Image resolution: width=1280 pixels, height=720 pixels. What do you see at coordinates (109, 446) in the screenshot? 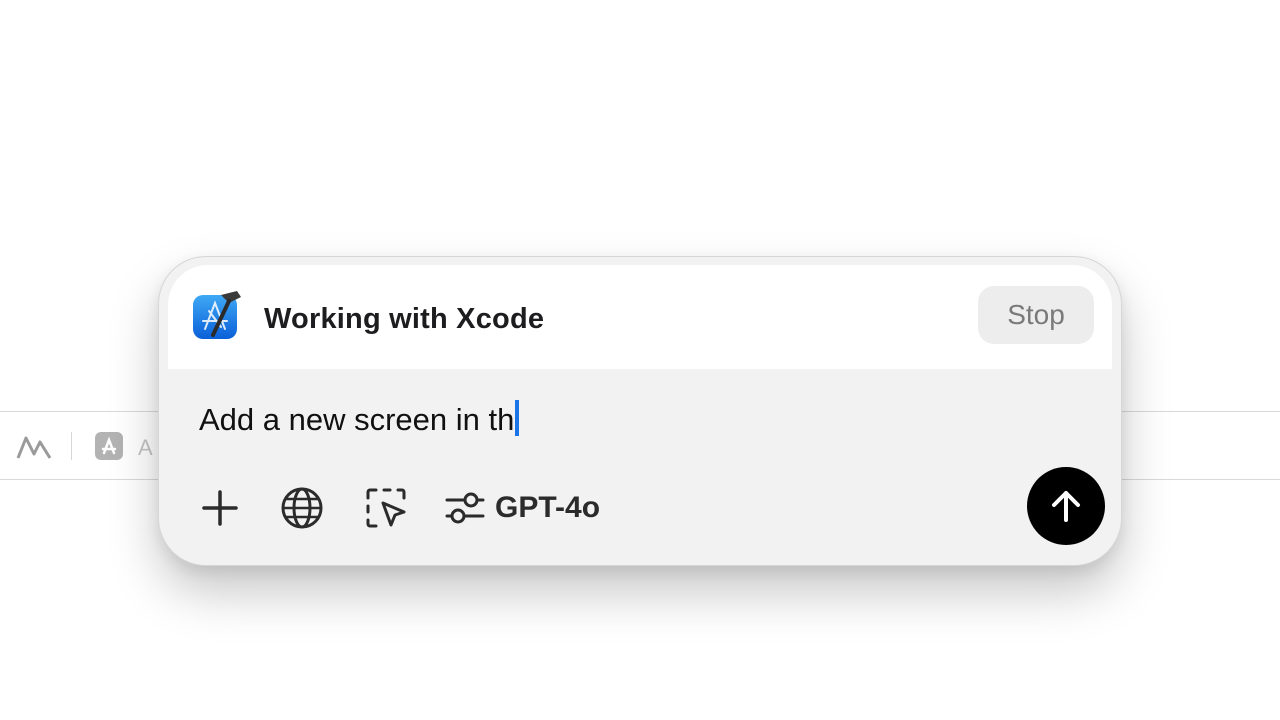
I see `app-store-icon` at bounding box center [109, 446].